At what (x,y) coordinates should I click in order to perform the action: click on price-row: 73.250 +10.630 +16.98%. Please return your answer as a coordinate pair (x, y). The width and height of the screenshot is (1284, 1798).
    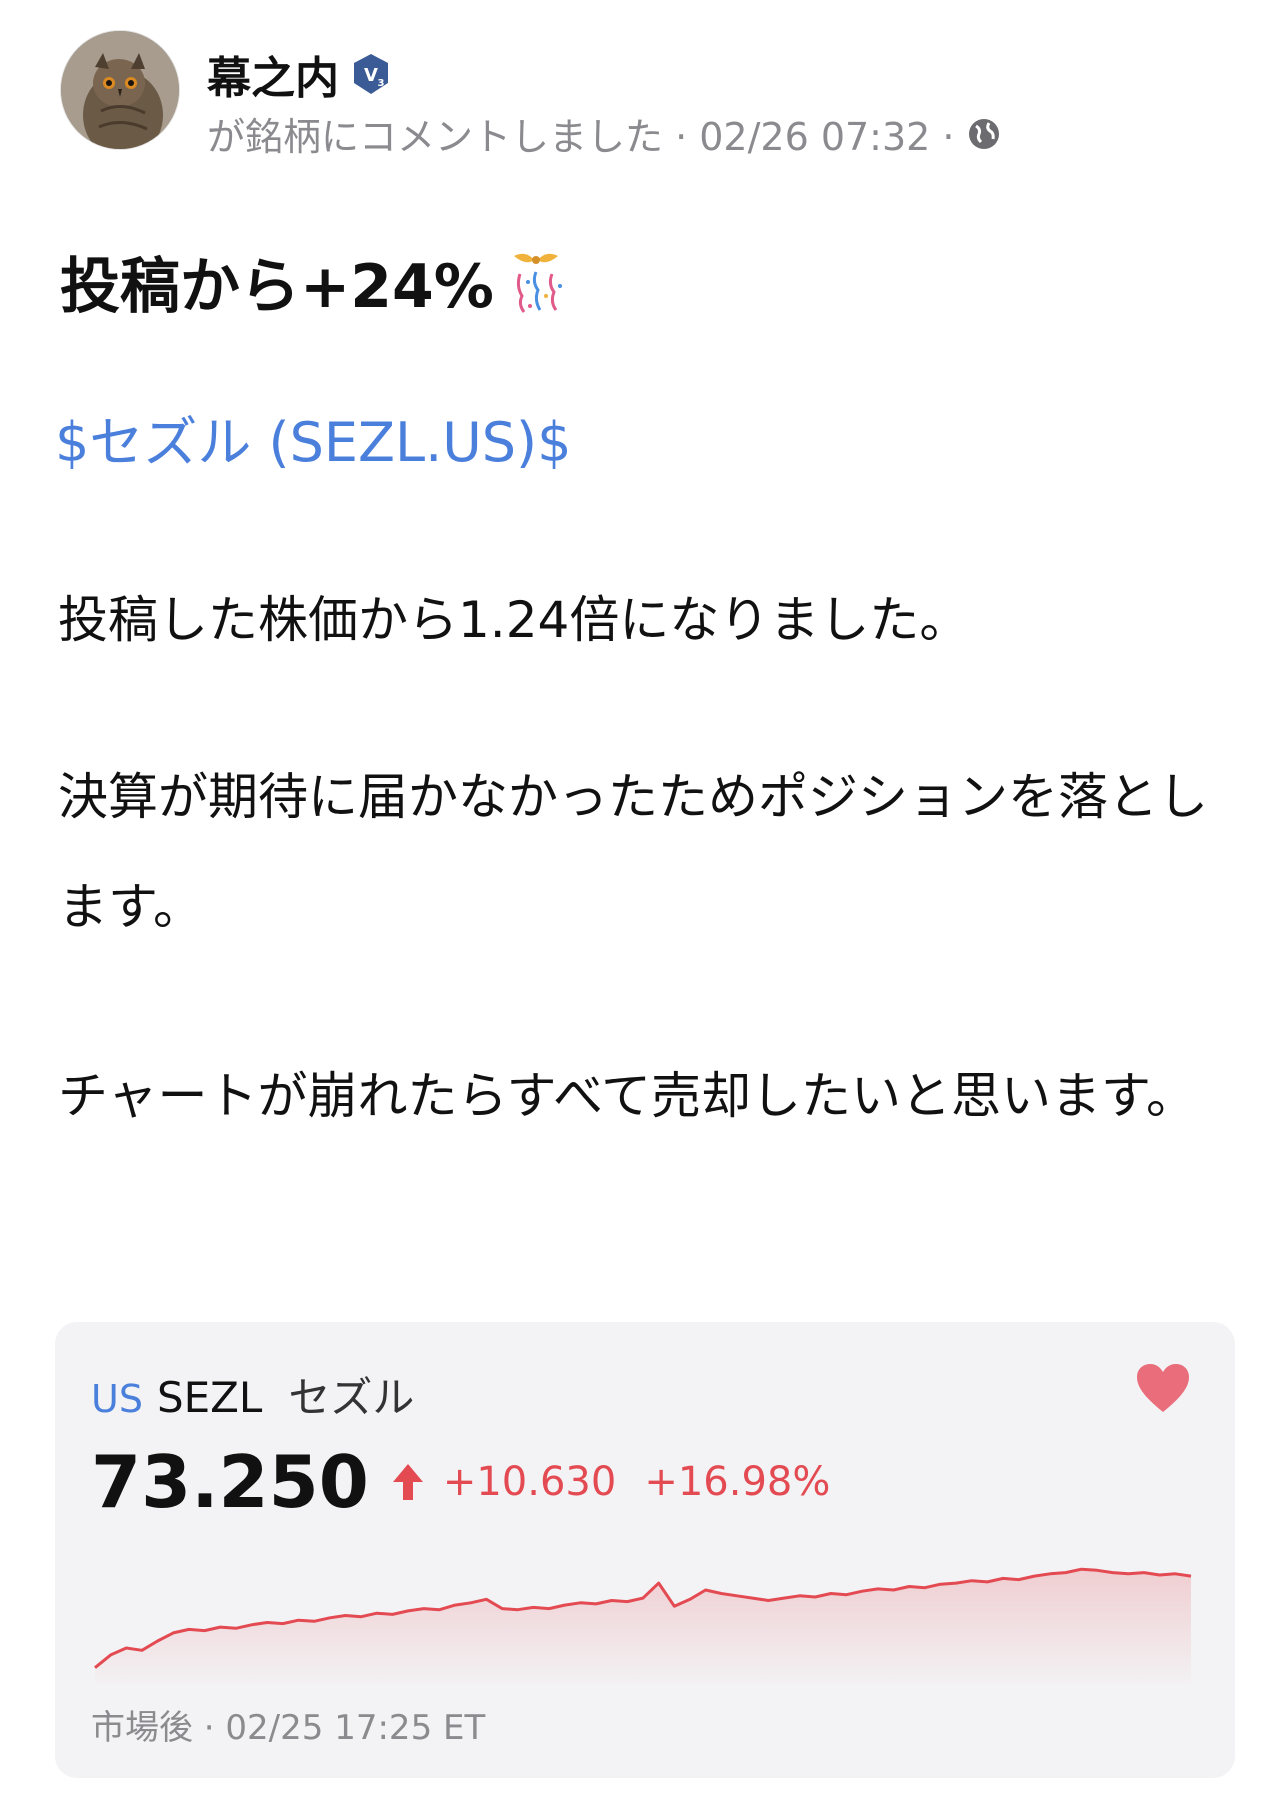
    Looking at the image, I should click on (460, 1482).